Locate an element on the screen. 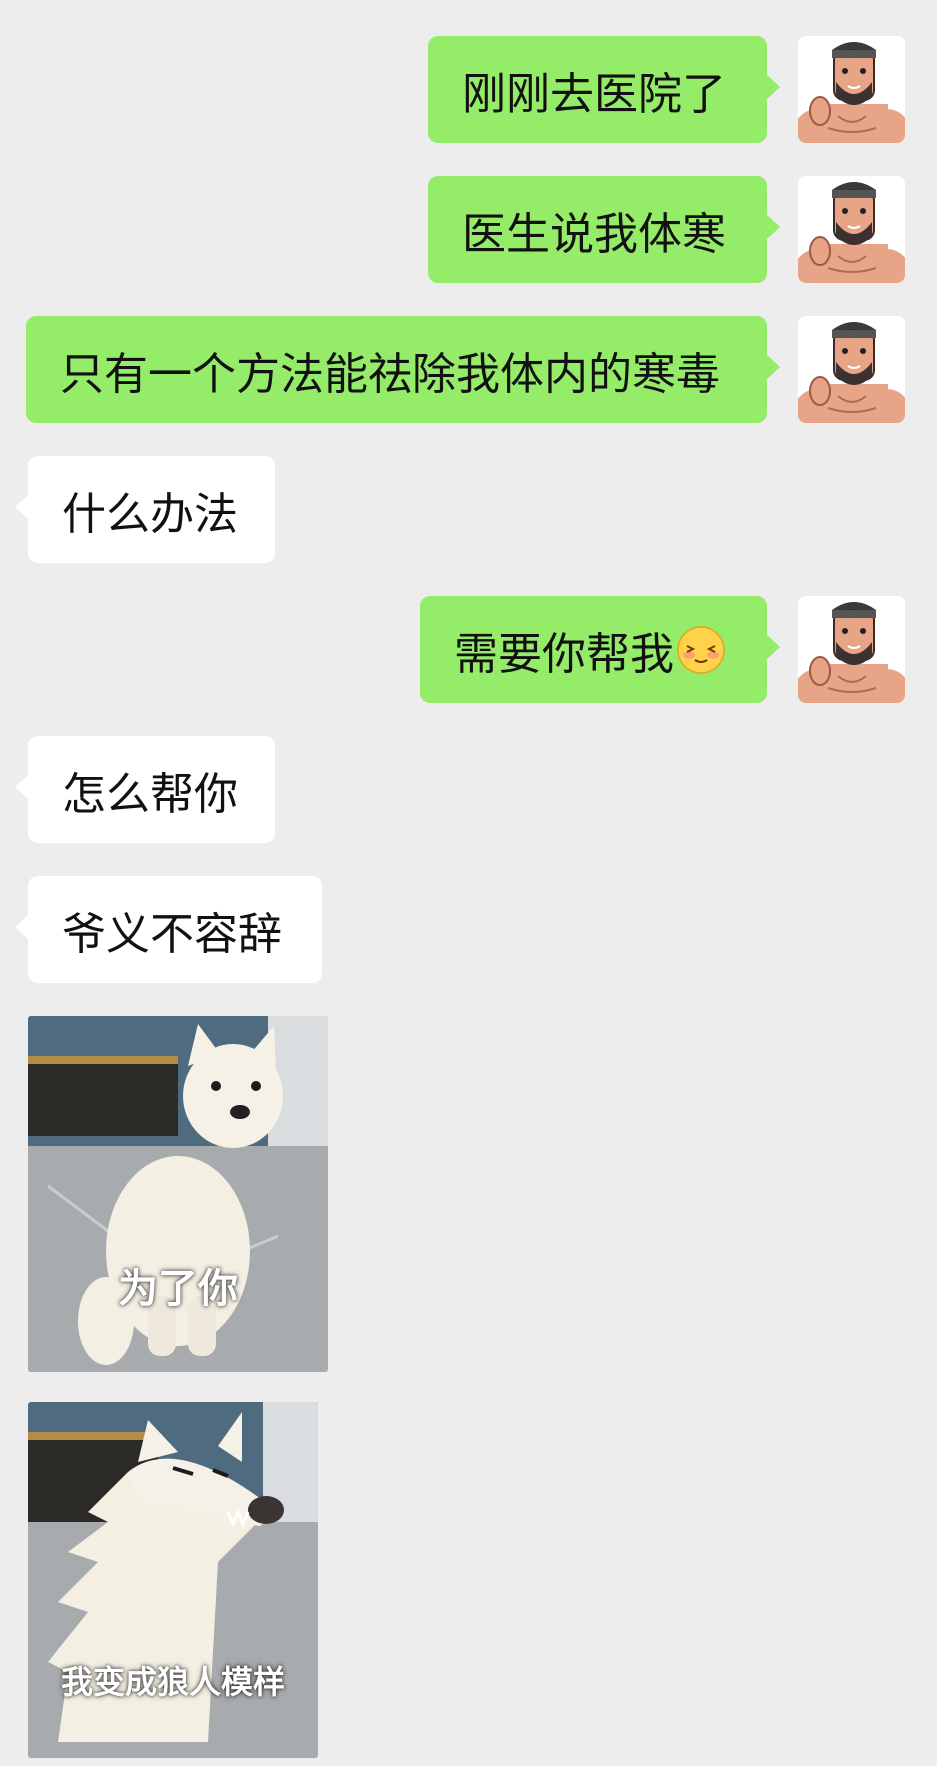  message-text: 医生说我体寒 is located at coordinates (594, 234).